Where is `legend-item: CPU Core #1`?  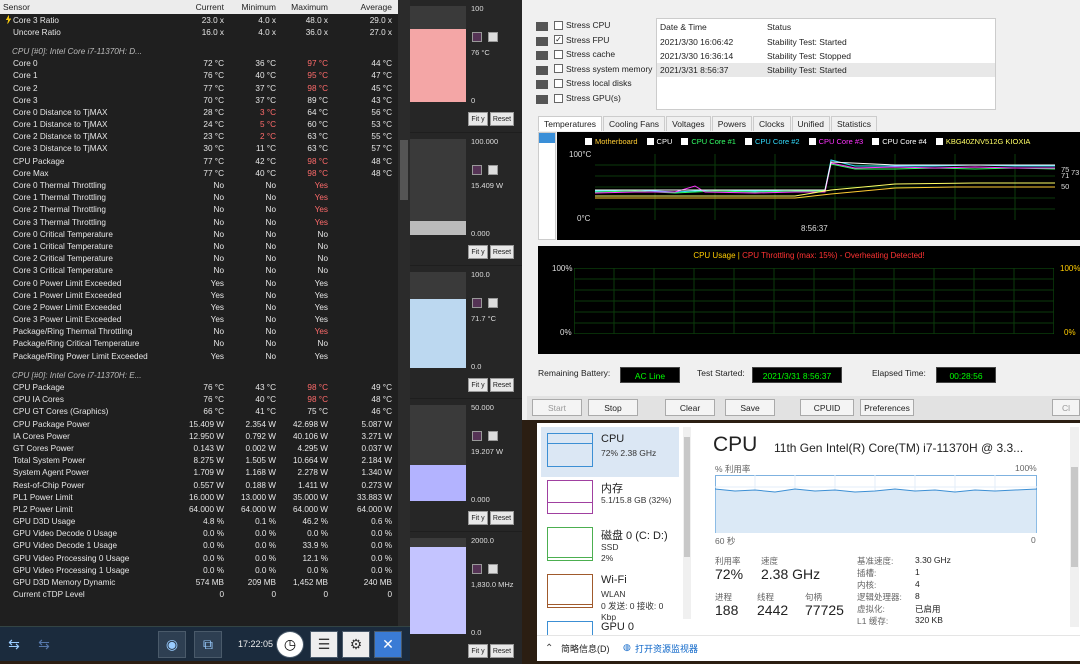 legend-item: CPU Core #1 is located at coordinates (708, 141).